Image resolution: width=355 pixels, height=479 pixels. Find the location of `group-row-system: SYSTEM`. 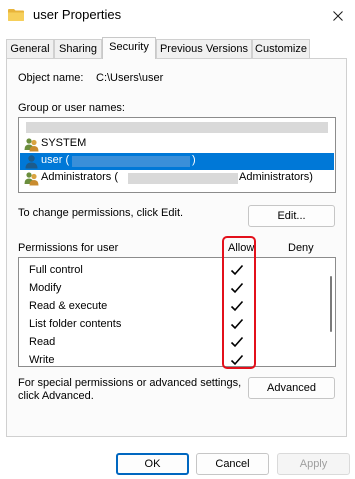

group-row-system: SYSTEM is located at coordinates (177, 144).